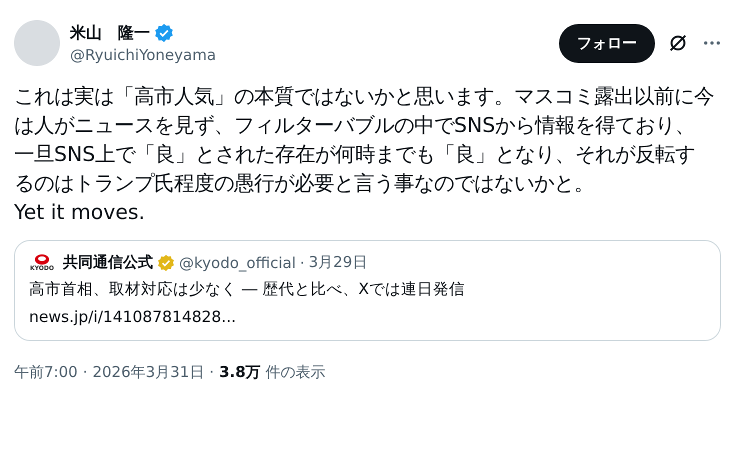 The height and width of the screenshot is (453, 737). Describe the element at coordinates (712, 43) in the screenshot. I see `more-icon` at that location.